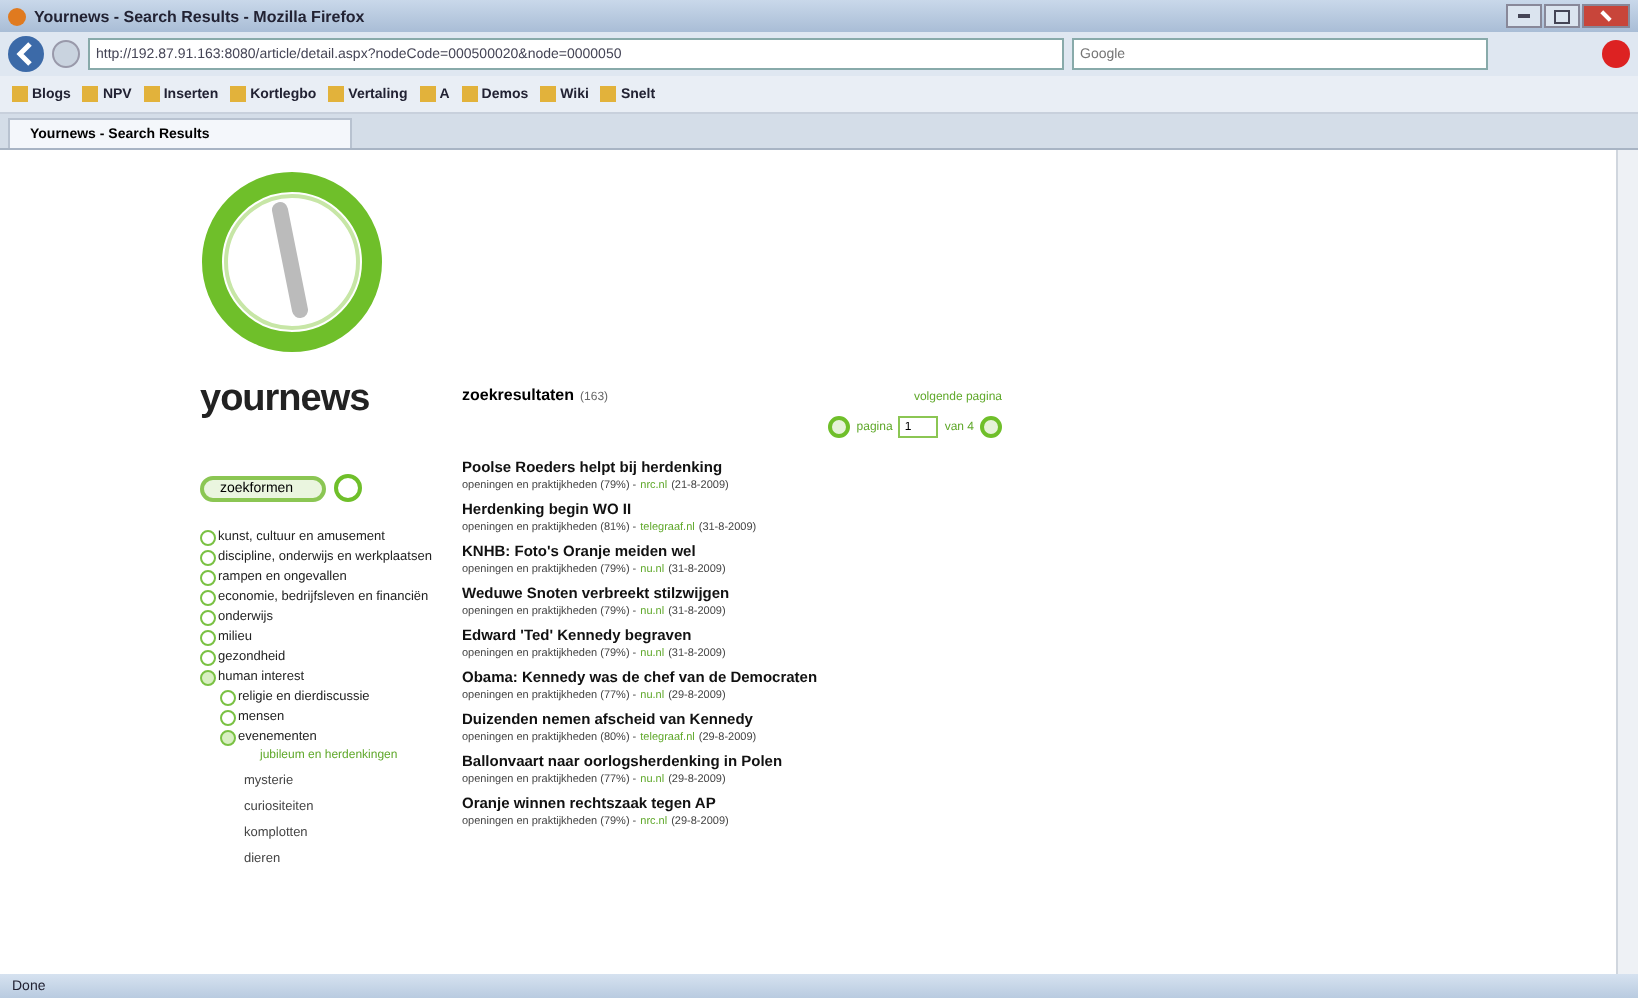  I want to click on maximize-button, so click(1562, 16).